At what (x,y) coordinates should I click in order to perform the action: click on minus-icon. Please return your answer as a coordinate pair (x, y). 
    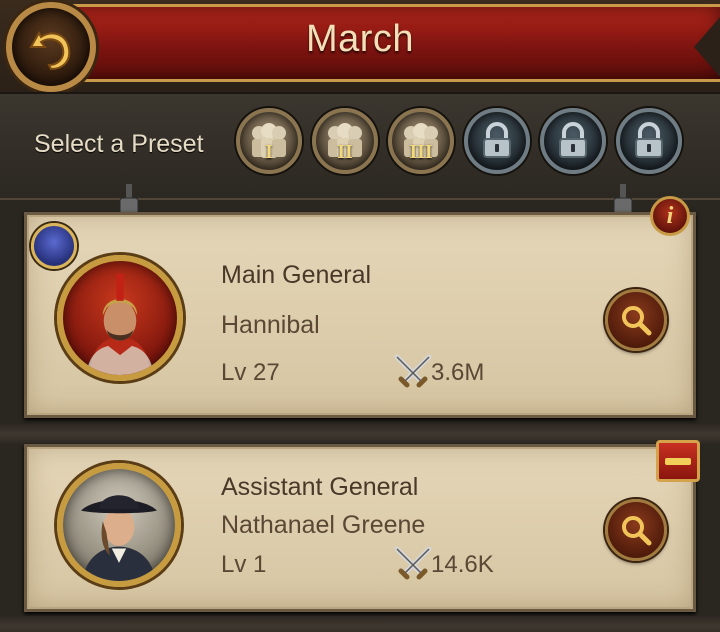
    Looking at the image, I should click on (678, 461).